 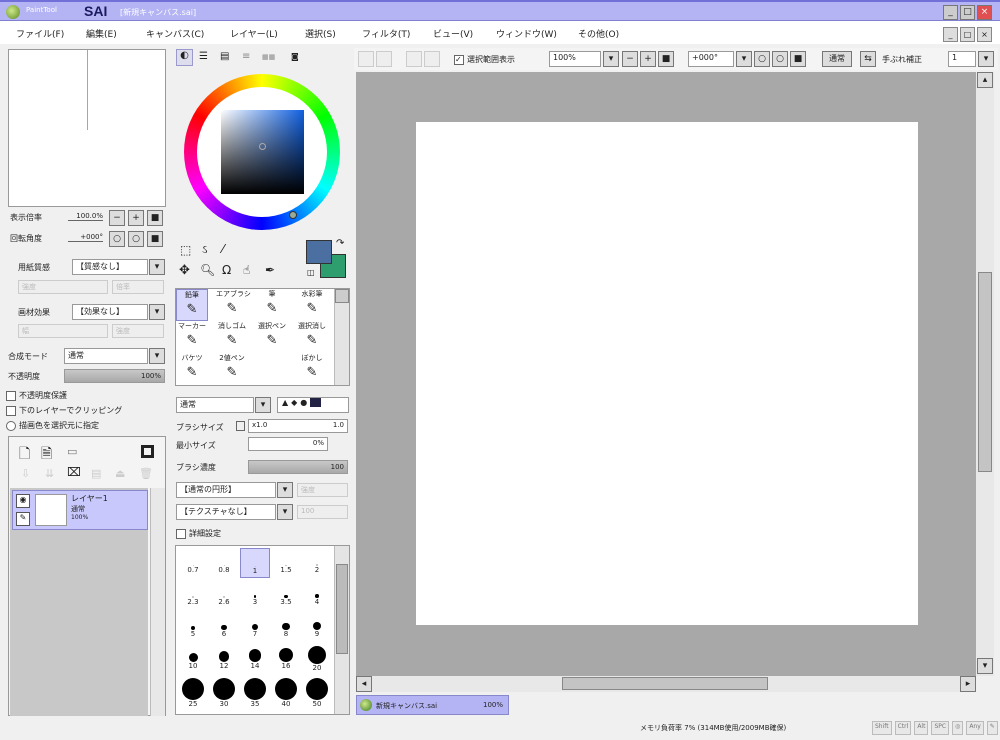 I want to click on horizontal-scrollbar: ◂ ▸, so click(x=666, y=684).